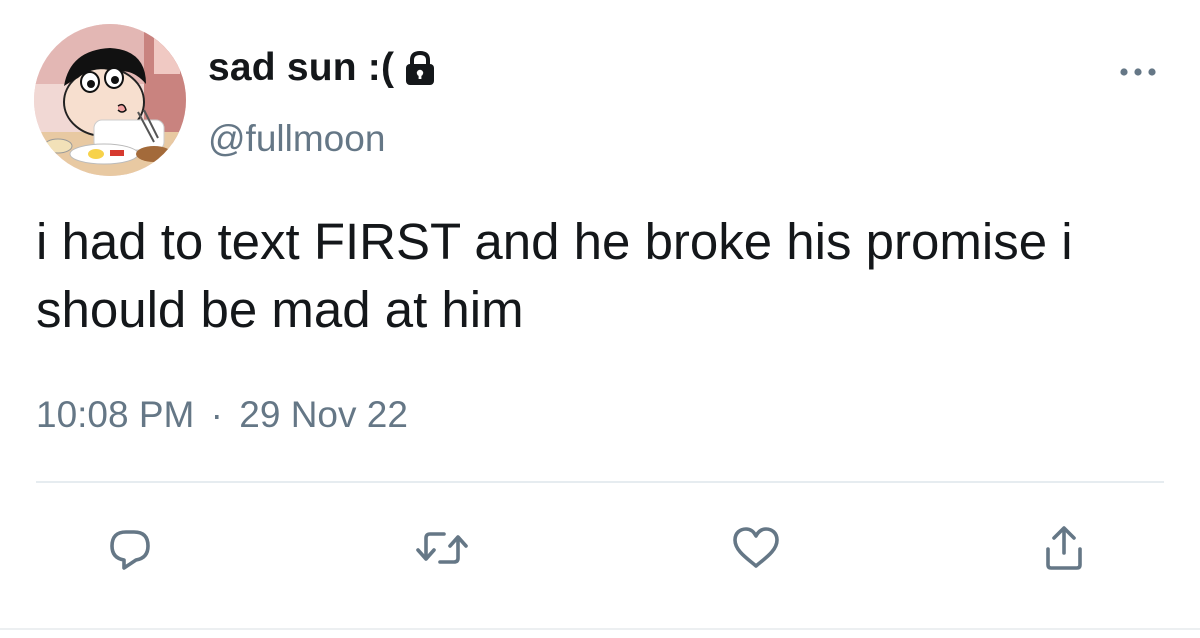  What do you see at coordinates (301, 68) in the screenshot?
I see `display-name: sad sun :(` at bounding box center [301, 68].